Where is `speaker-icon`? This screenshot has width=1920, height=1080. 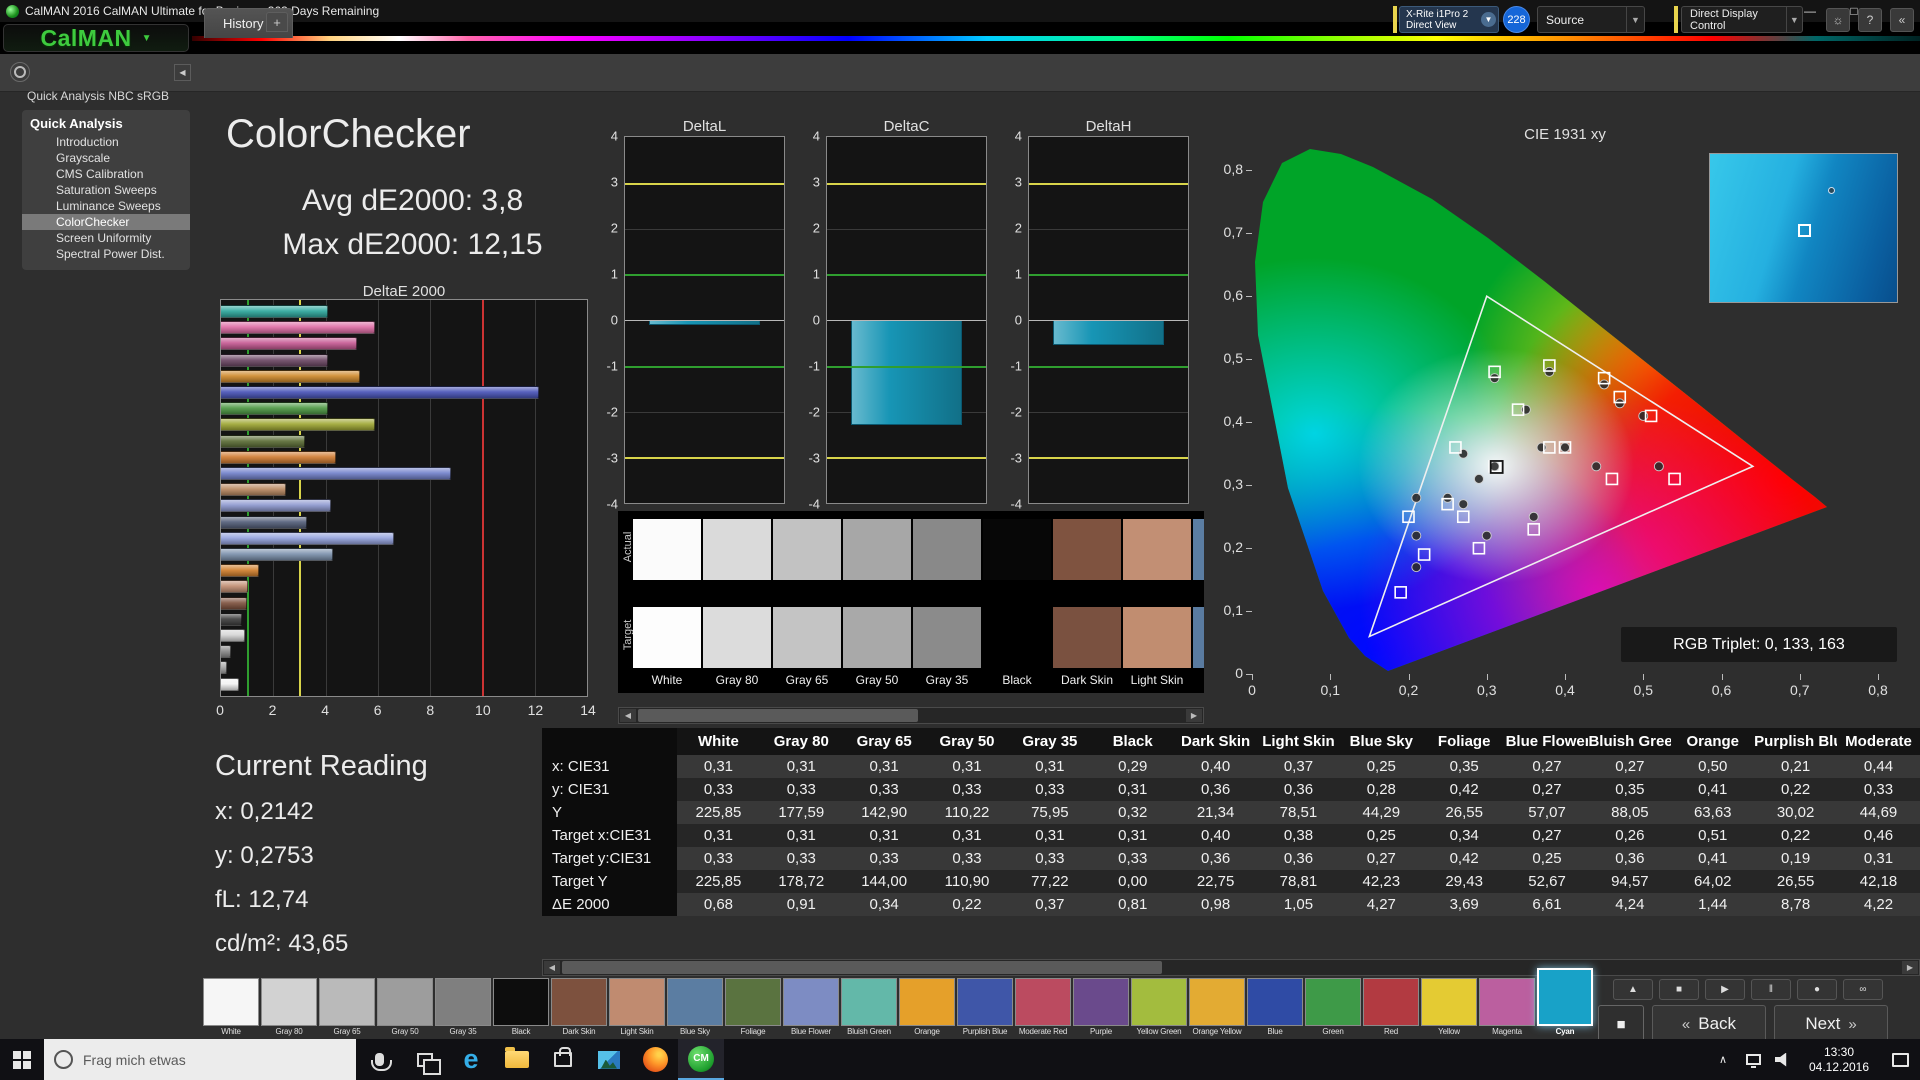
speaker-icon is located at coordinates (1781, 1059).